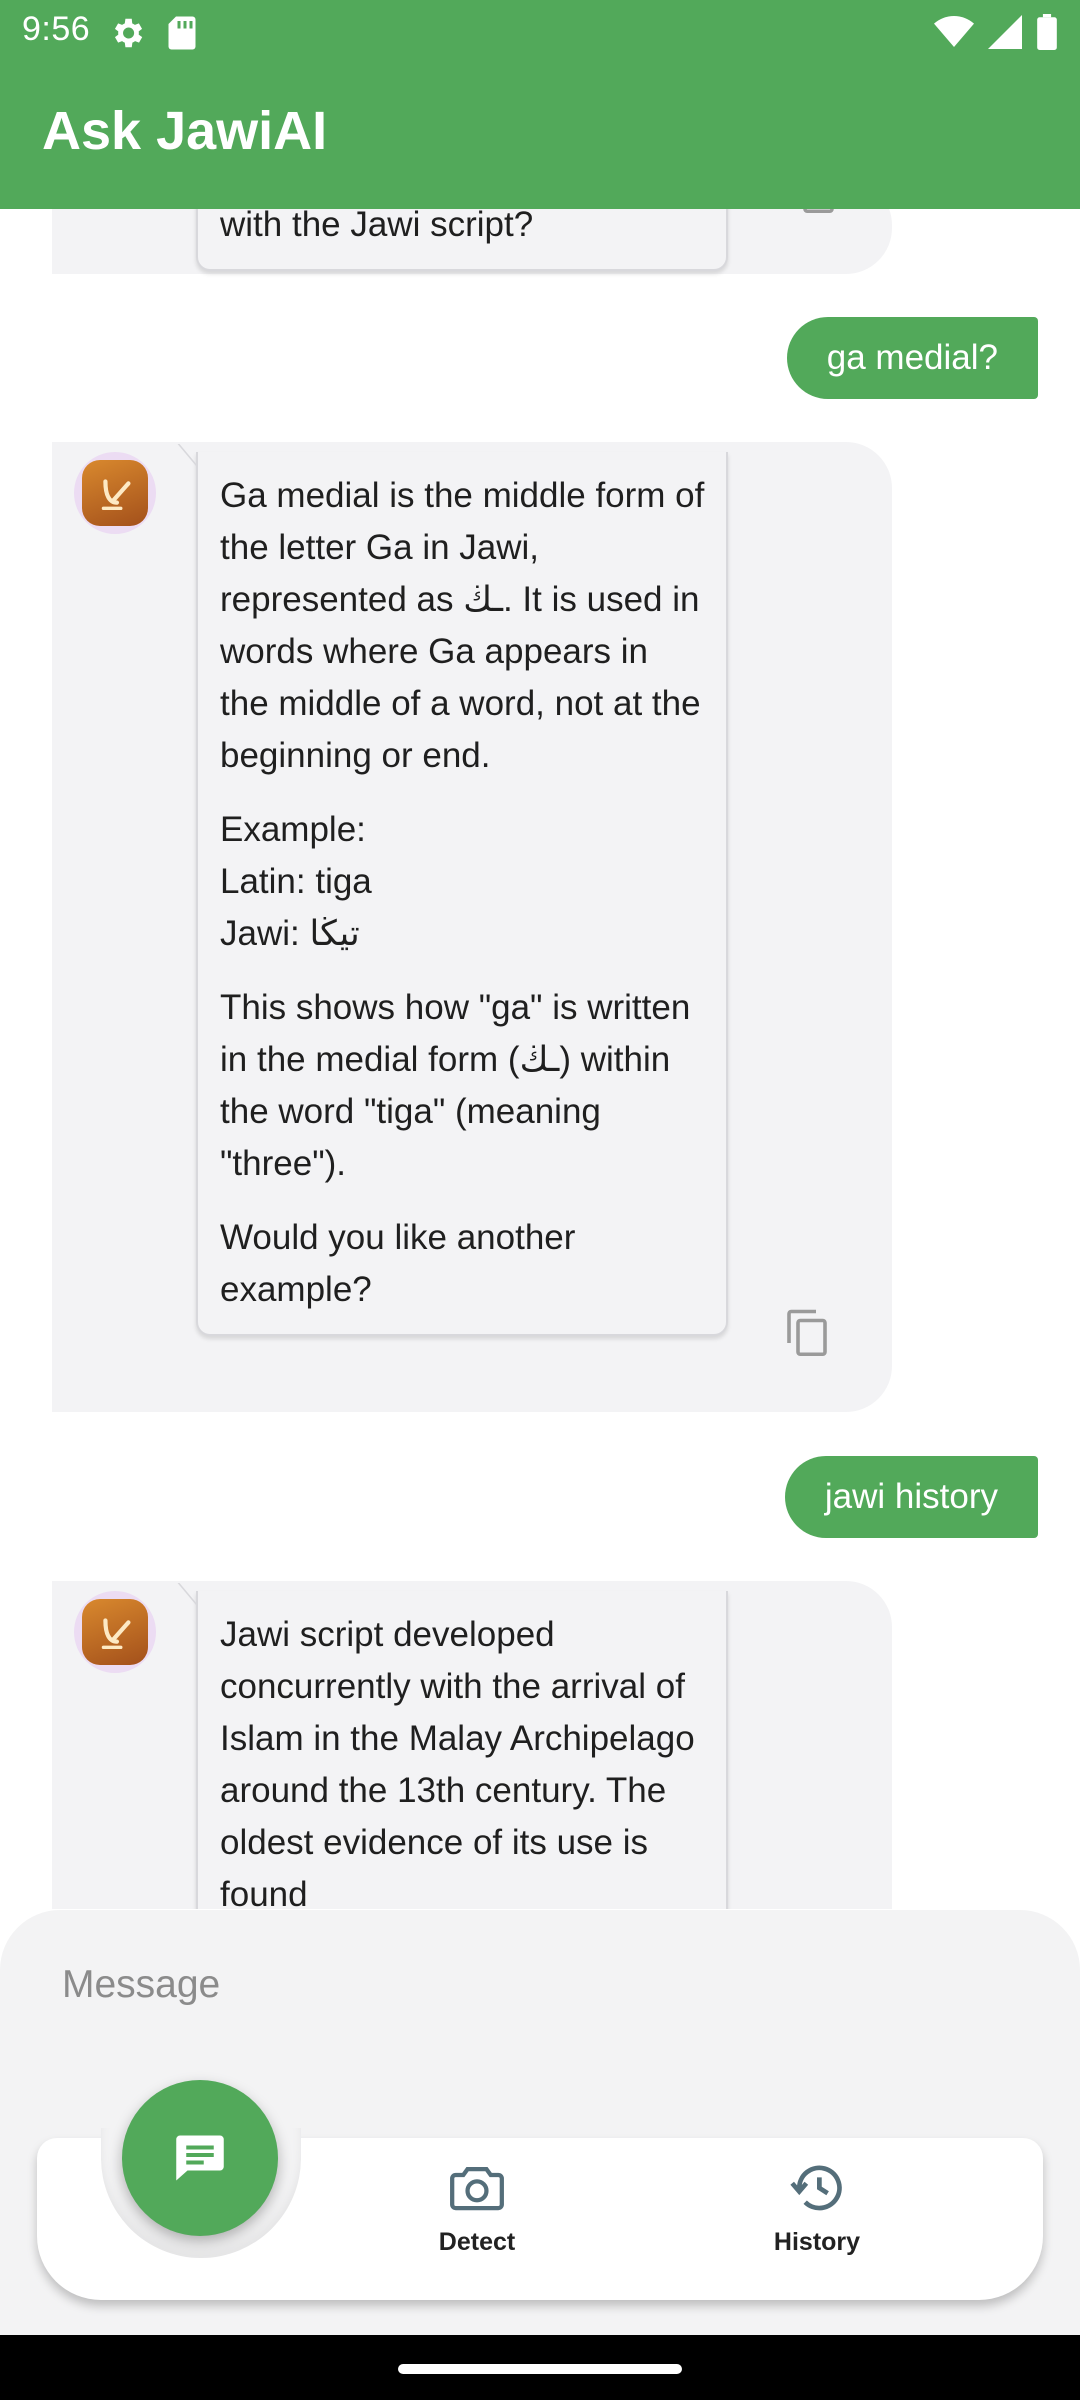 This screenshot has height=2400, width=1080. I want to click on app-title: Ask JawiAI, so click(185, 131).